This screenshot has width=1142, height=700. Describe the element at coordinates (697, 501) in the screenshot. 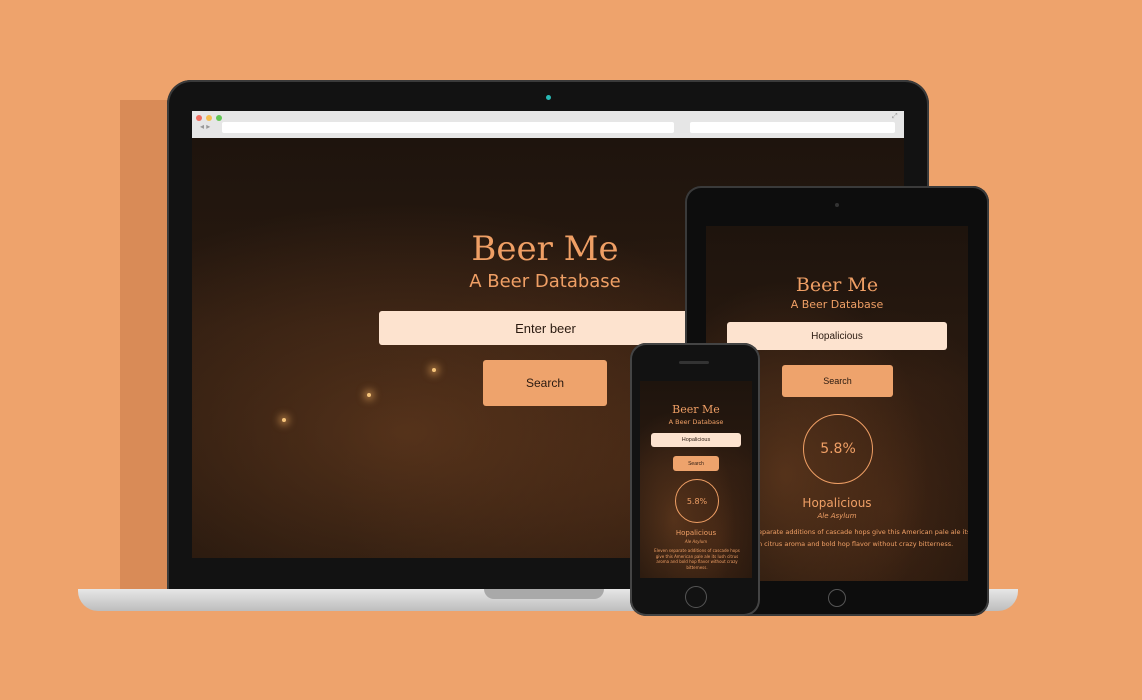

I see `phone-abv-ring: 5.8%` at that location.